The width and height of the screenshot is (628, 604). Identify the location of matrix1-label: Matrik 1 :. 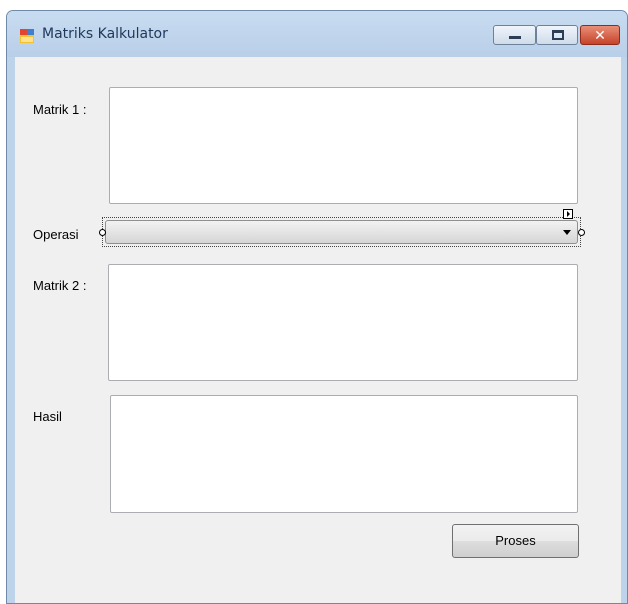
(60, 109).